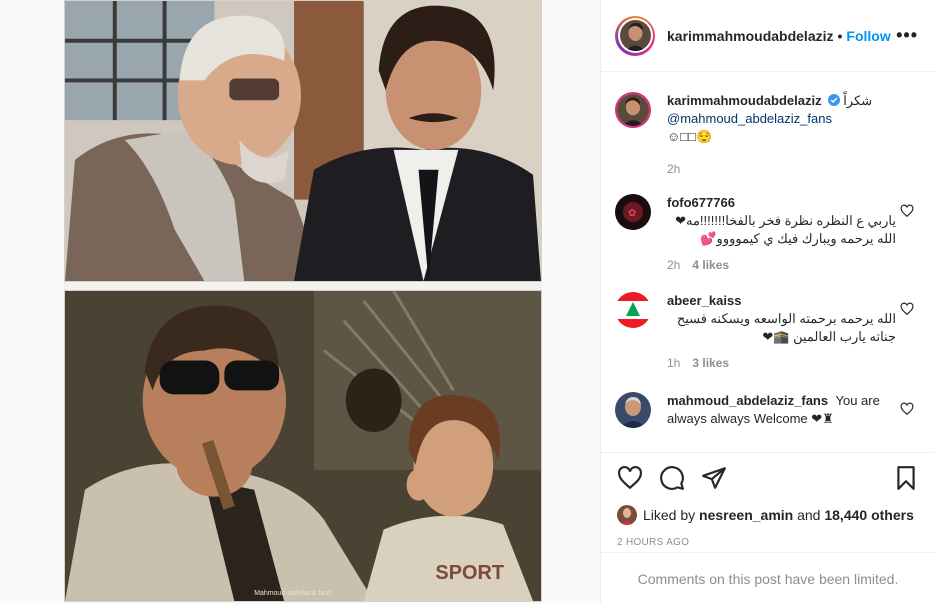 The image size is (934, 604). What do you see at coordinates (747, 400) in the screenshot?
I see `comment-username: mahmoud_abdelaziz_fans` at bounding box center [747, 400].